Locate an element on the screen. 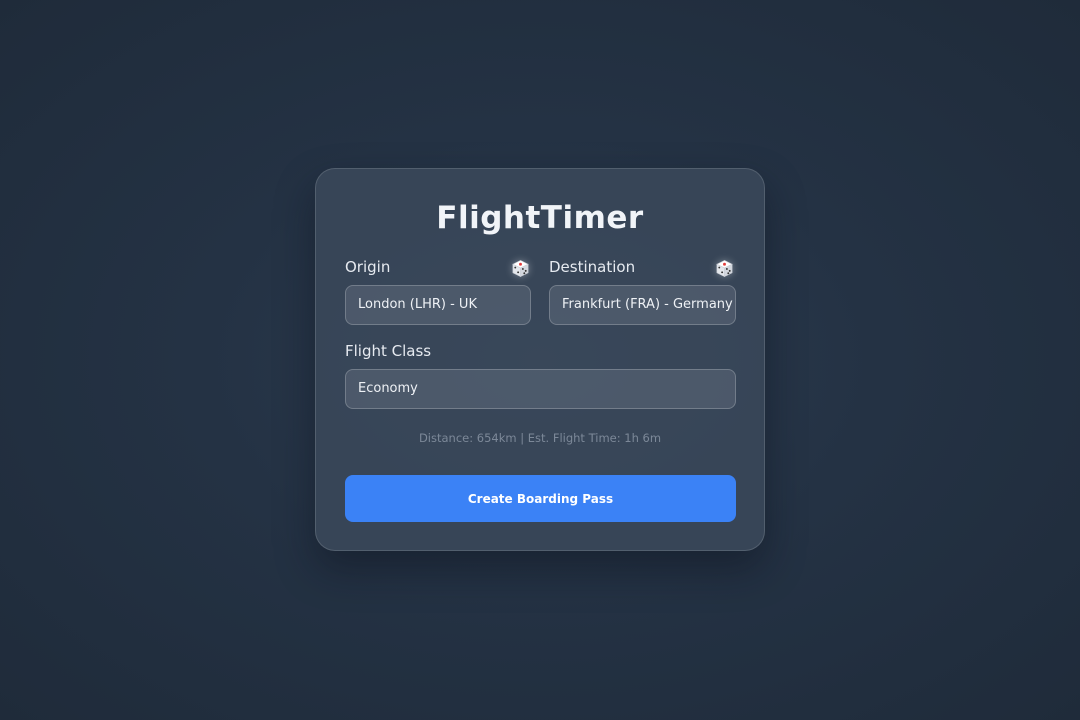  flight-class-select: Economy is located at coordinates (540, 389).